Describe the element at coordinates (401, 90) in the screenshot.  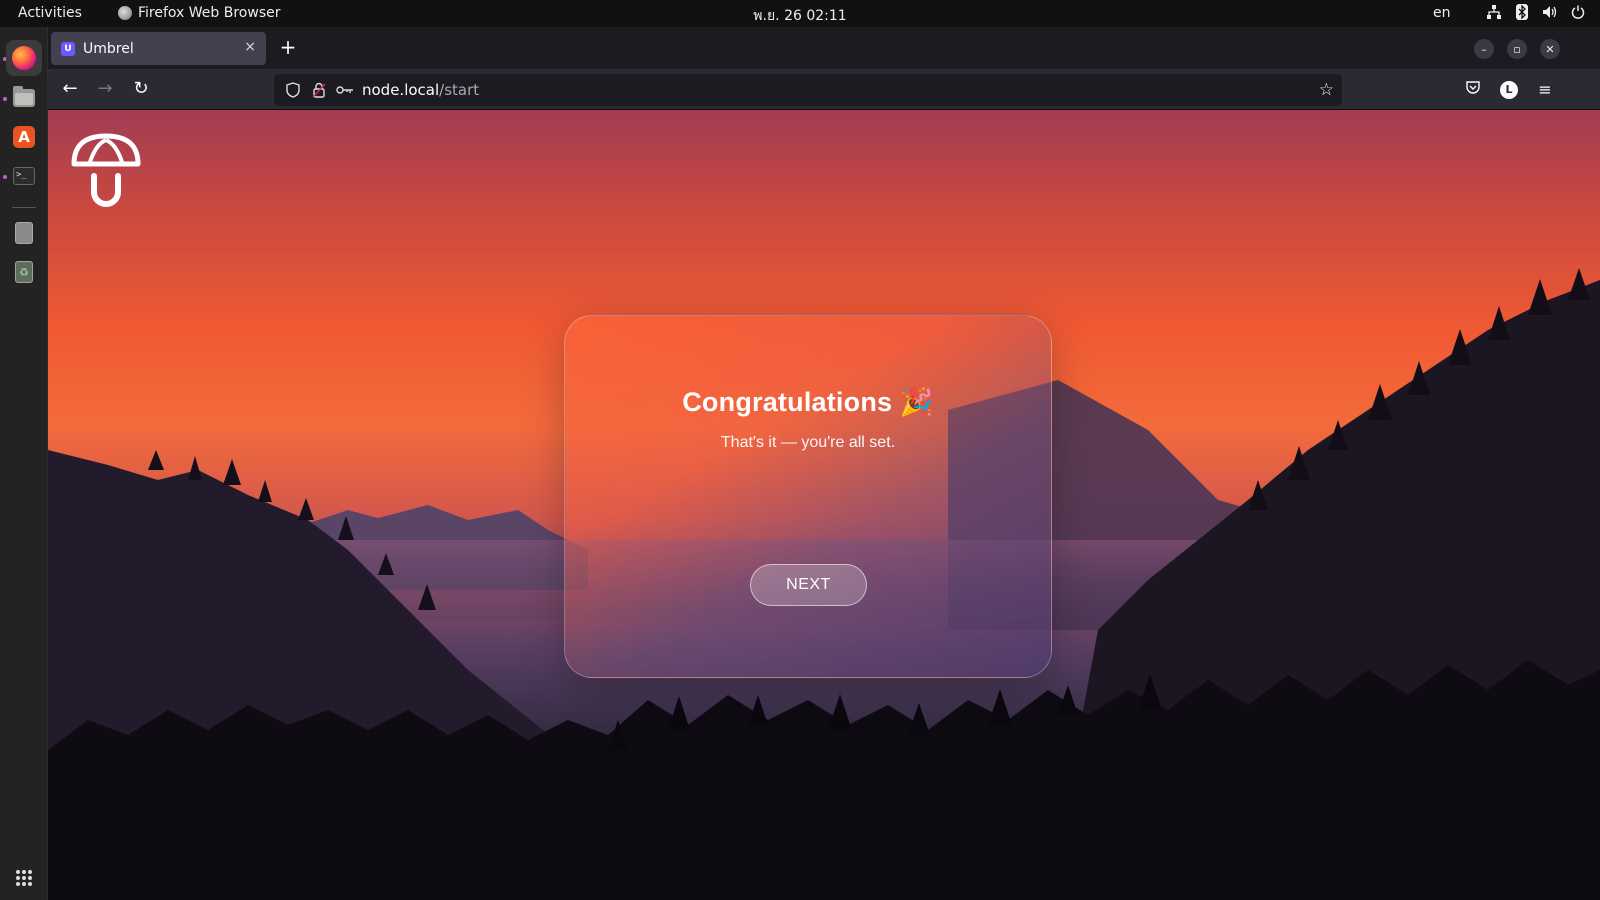
I see `url-host: node.local` at that location.